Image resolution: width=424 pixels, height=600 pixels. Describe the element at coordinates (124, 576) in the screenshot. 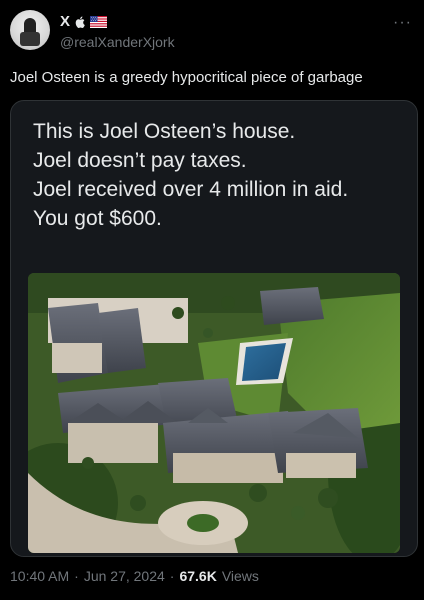

I see `tweet-date: Jun 27, 2024` at that location.